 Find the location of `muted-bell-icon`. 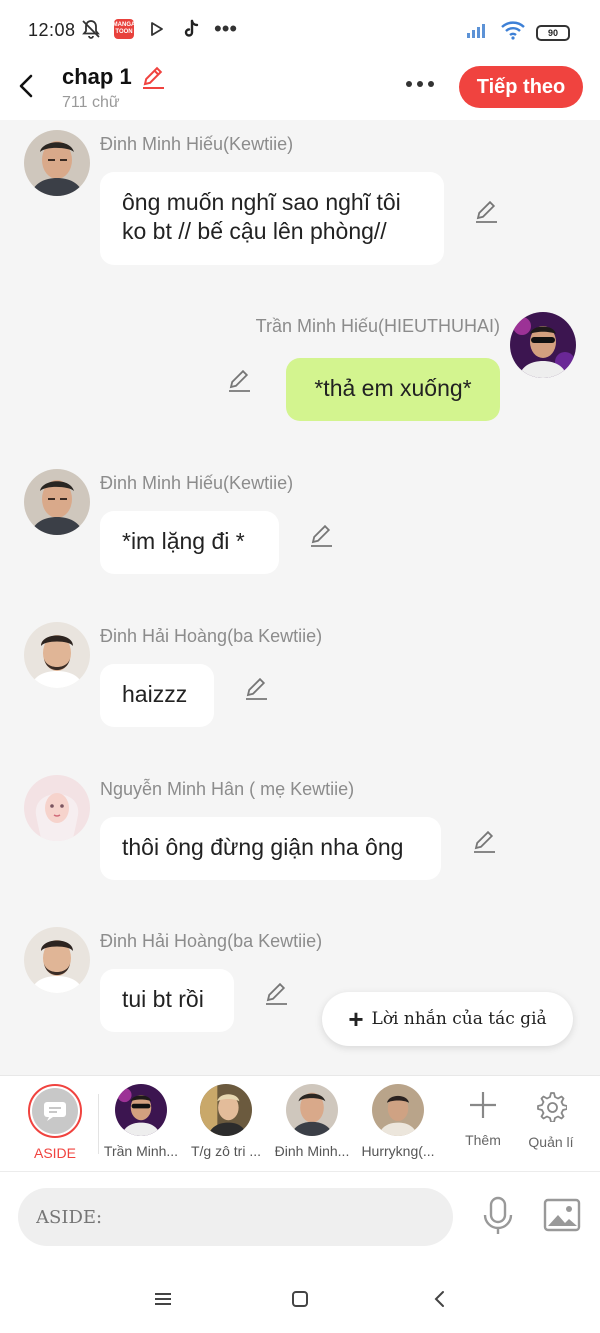

muted-bell-icon is located at coordinates (91, 29).